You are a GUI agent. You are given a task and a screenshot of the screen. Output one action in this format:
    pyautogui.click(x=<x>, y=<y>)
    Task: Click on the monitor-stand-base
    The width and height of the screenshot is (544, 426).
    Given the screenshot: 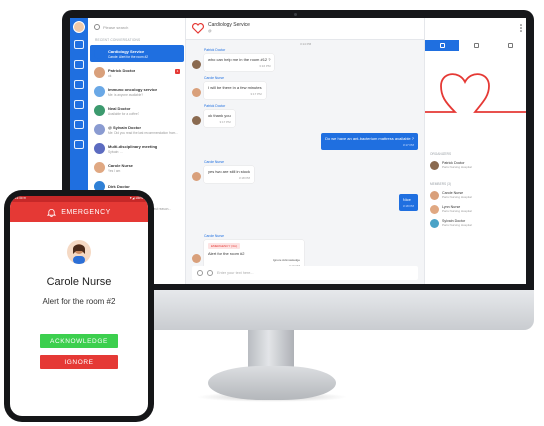 What is the action you would take?
    pyautogui.click(x=272, y=383)
    